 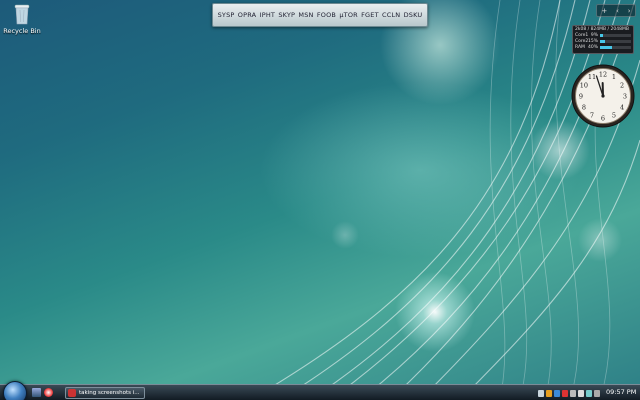 What do you see at coordinates (370, 15) in the screenshot?
I see `launcher-item-fget: FGET` at bounding box center [370, 15].